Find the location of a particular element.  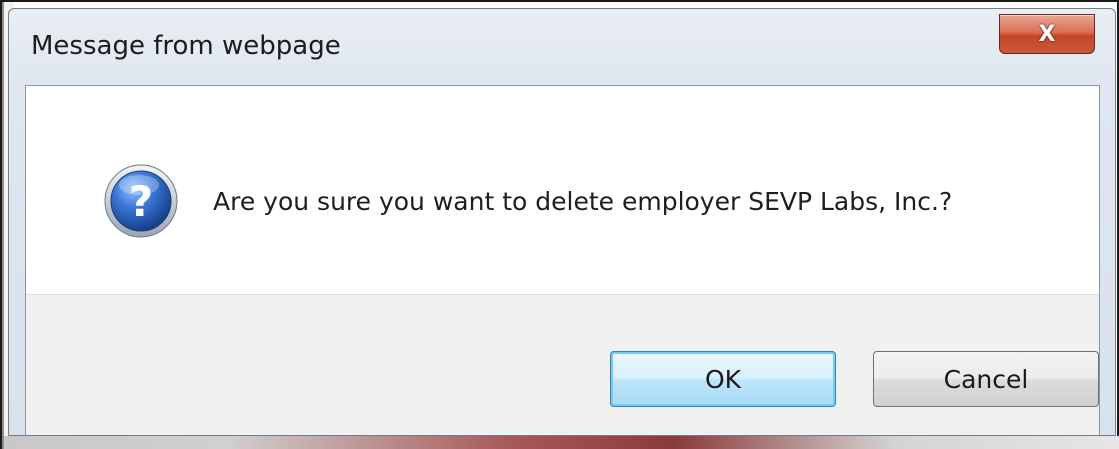

close-icon: X is located at coordinates (1047, 34).